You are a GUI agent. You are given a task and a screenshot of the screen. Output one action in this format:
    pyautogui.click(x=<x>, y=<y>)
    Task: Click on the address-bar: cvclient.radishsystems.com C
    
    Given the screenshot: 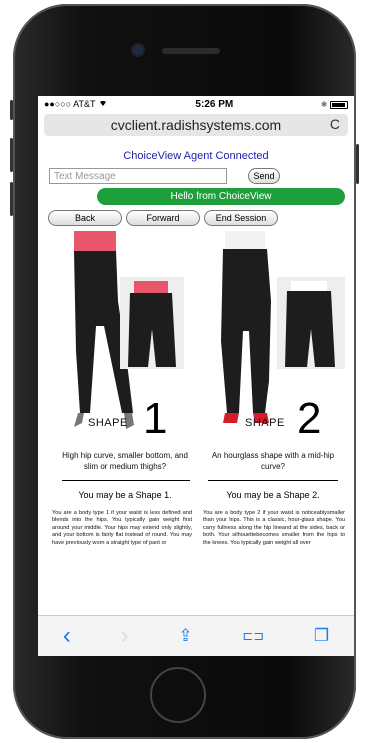 What is the action you would take?
    pyautogui.click(x=196, y=125)
    